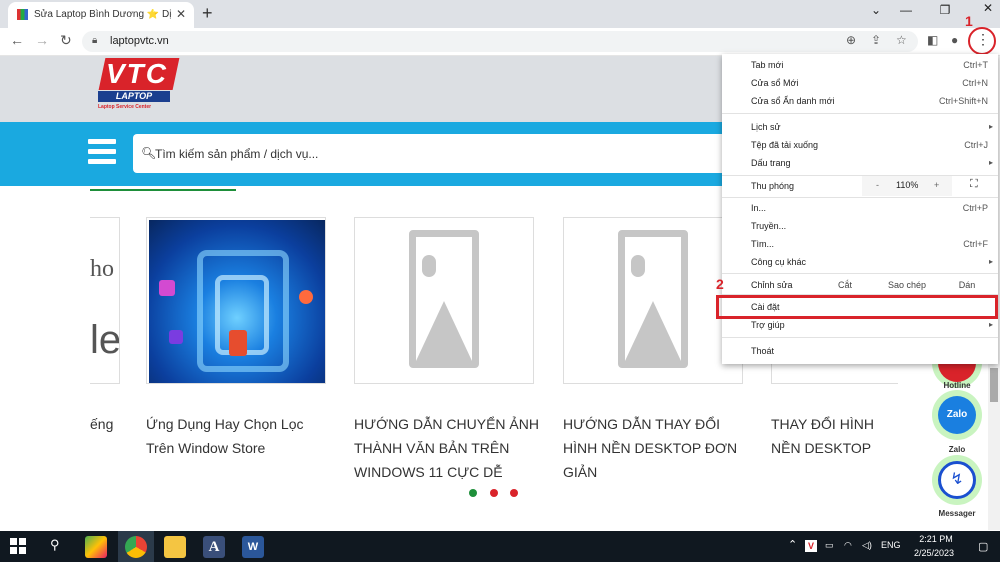  Describe the element at coordinates (778, 262) in the screenshot. I see `menu-more-tools: Công cụ khác` at that location.